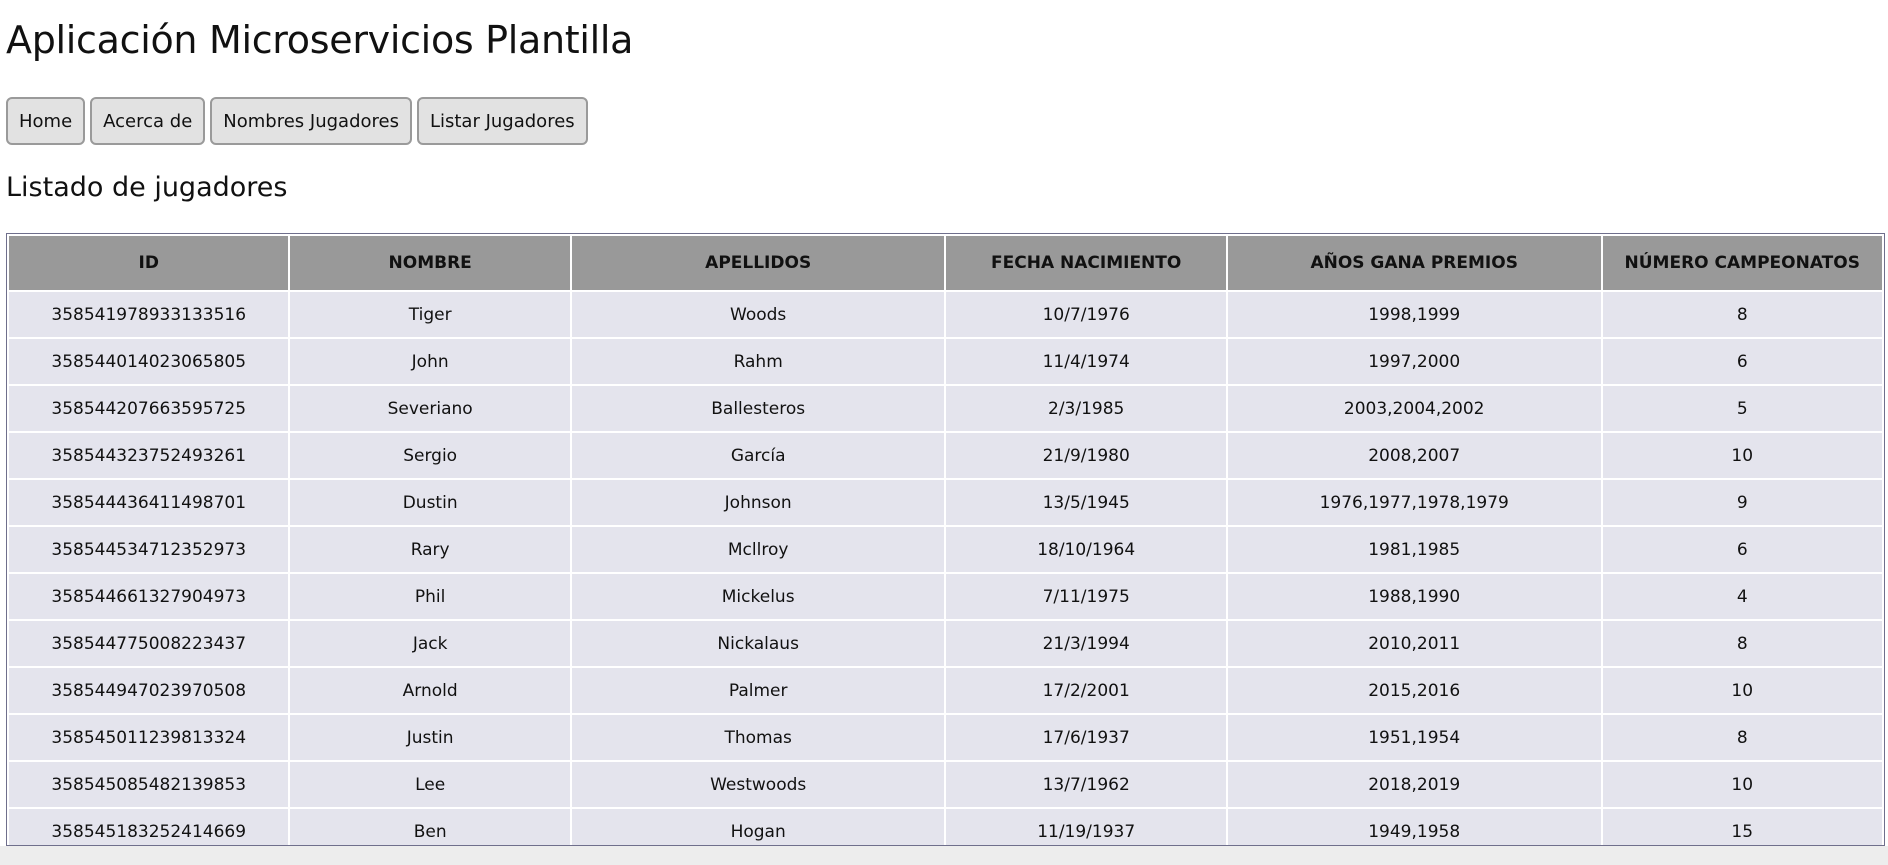 The height and width of the screenshot is (865, 1888). I want to click on table-cell-id: 358541978933133516, so click(149, 314).